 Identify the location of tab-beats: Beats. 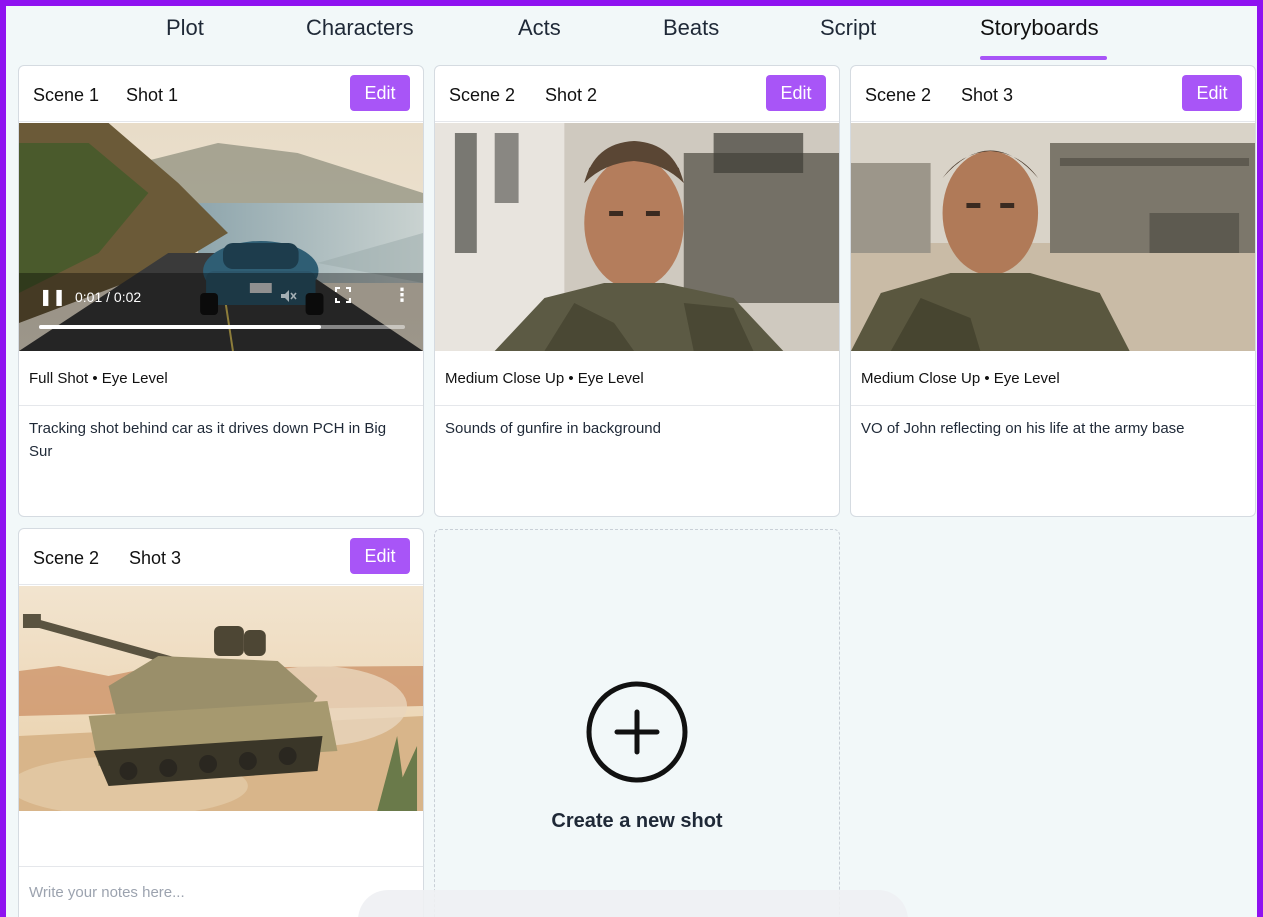
(691, 38).